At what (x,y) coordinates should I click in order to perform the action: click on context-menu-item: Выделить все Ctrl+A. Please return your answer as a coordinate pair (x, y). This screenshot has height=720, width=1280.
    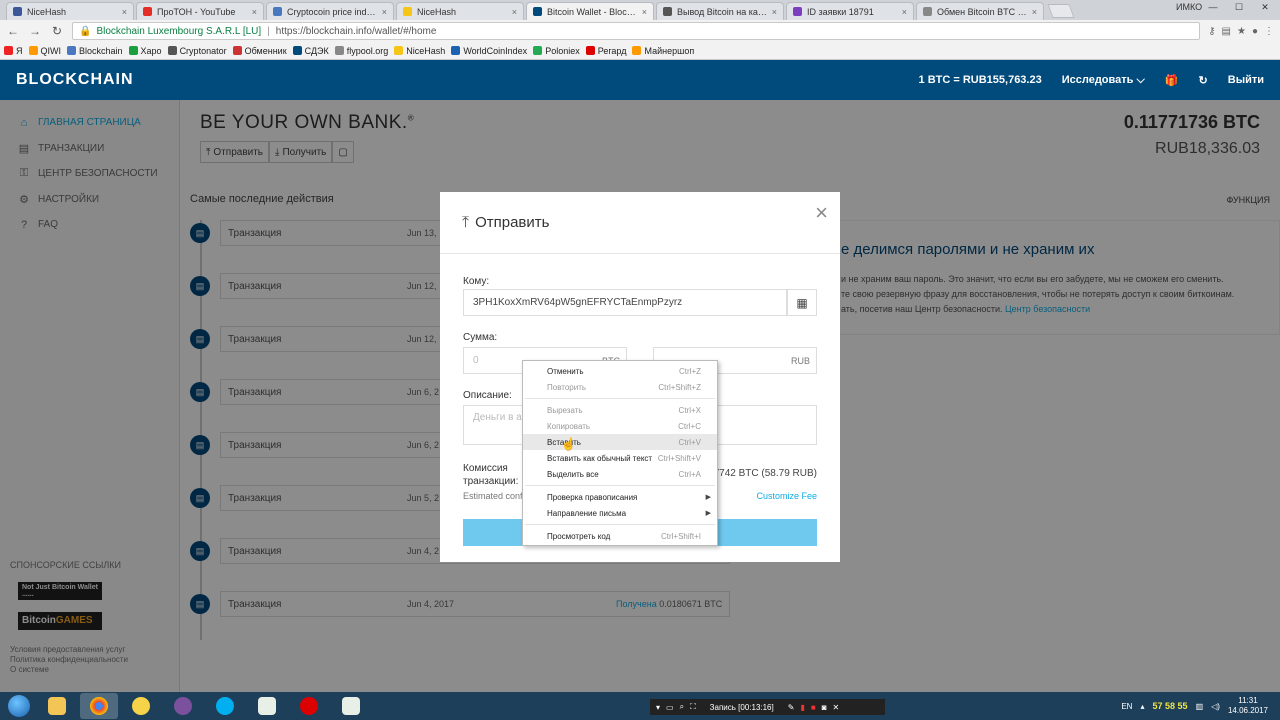
    Looking at the image, I should click on (620, 474).